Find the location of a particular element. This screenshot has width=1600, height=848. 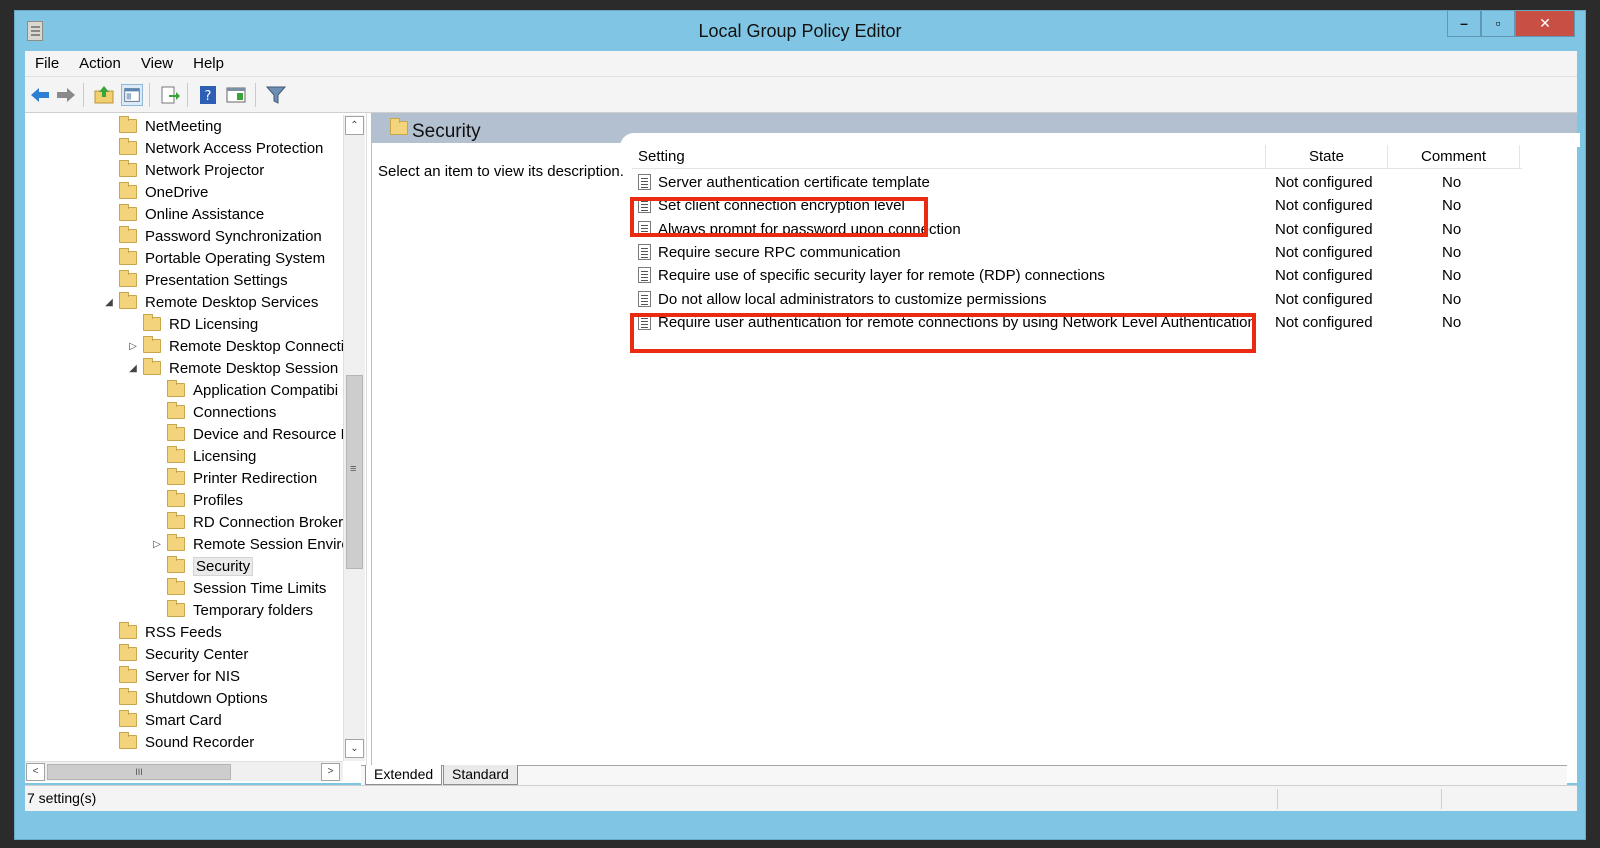

tree-item-label: Portable Operating System is located at coordinates (235, 258).